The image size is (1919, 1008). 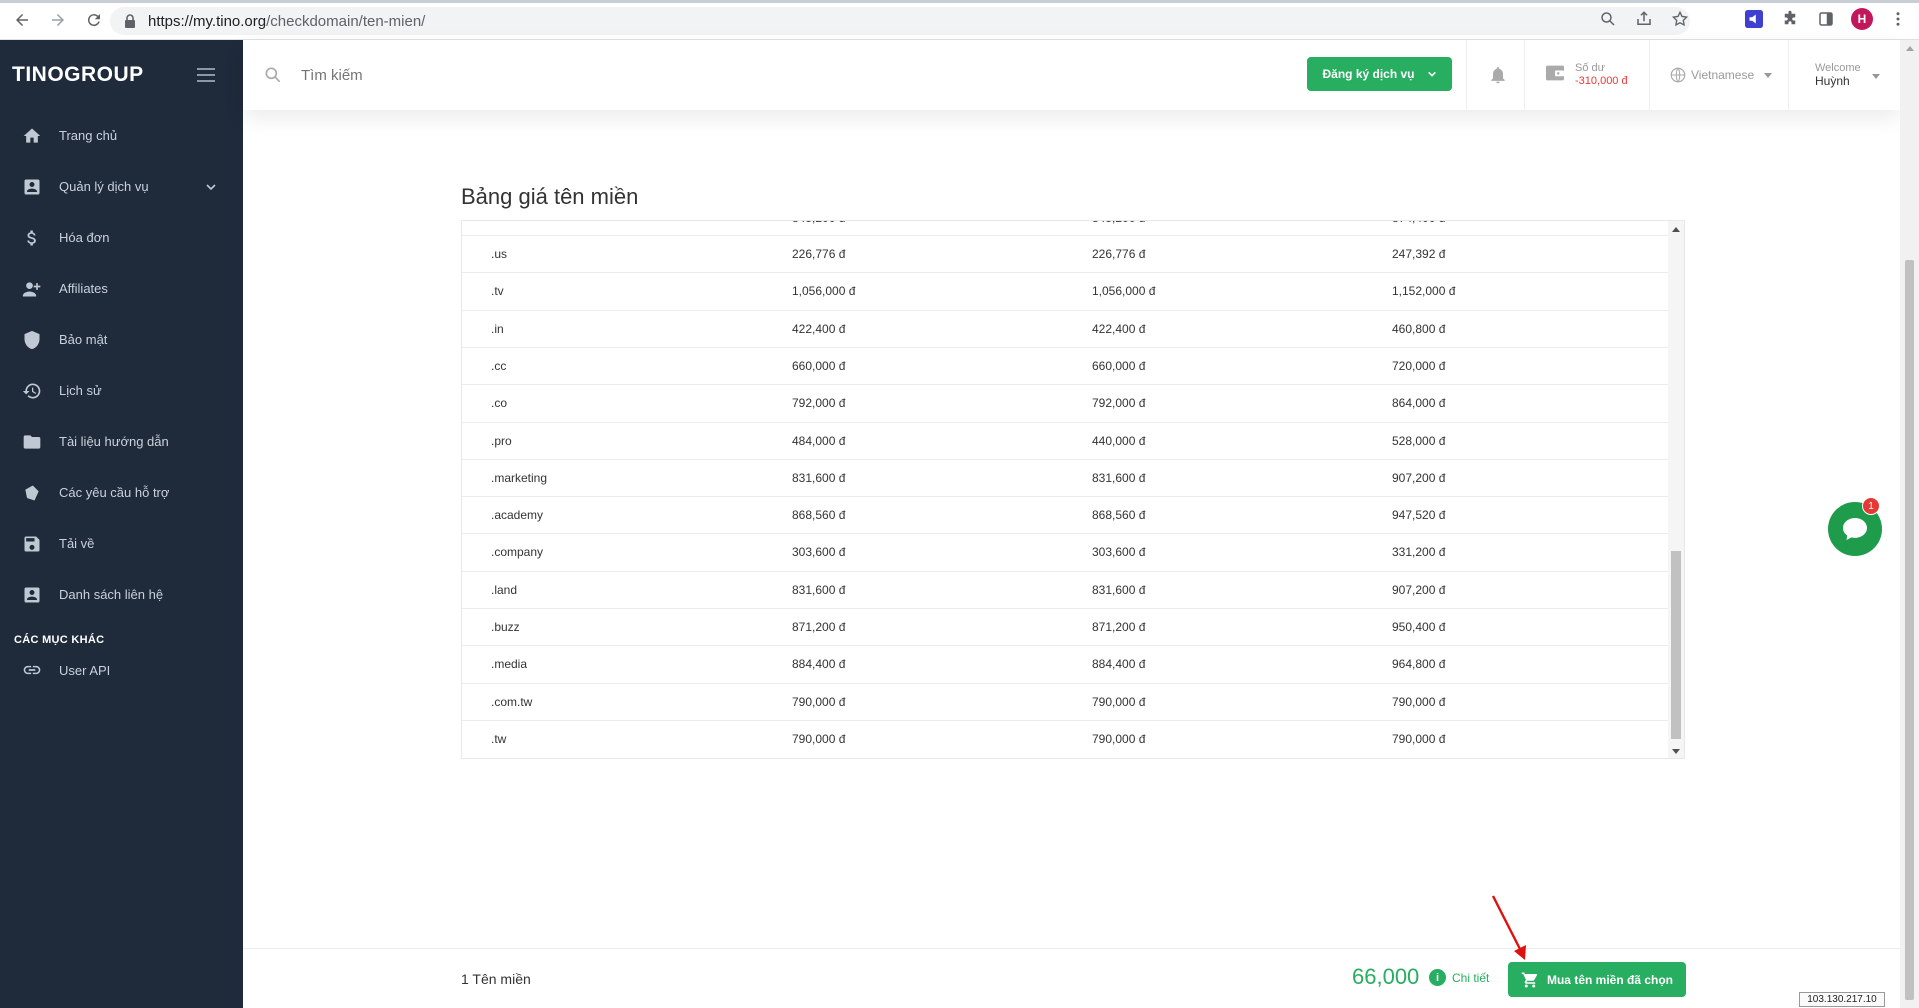 I want to click on sidebar-item-home: Trang chủ, so click(x=121, y=135).